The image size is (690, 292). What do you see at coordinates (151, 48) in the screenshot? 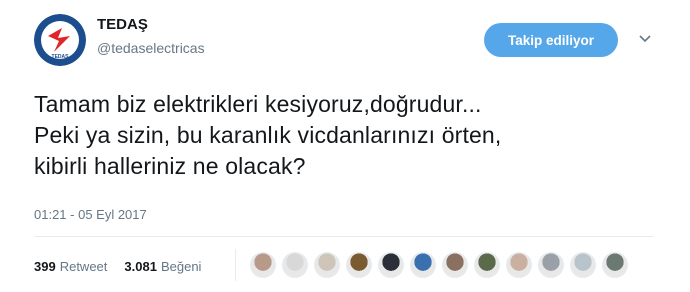
I see `account-handle: @tedaselectricas` at bounding box center [151, 48].